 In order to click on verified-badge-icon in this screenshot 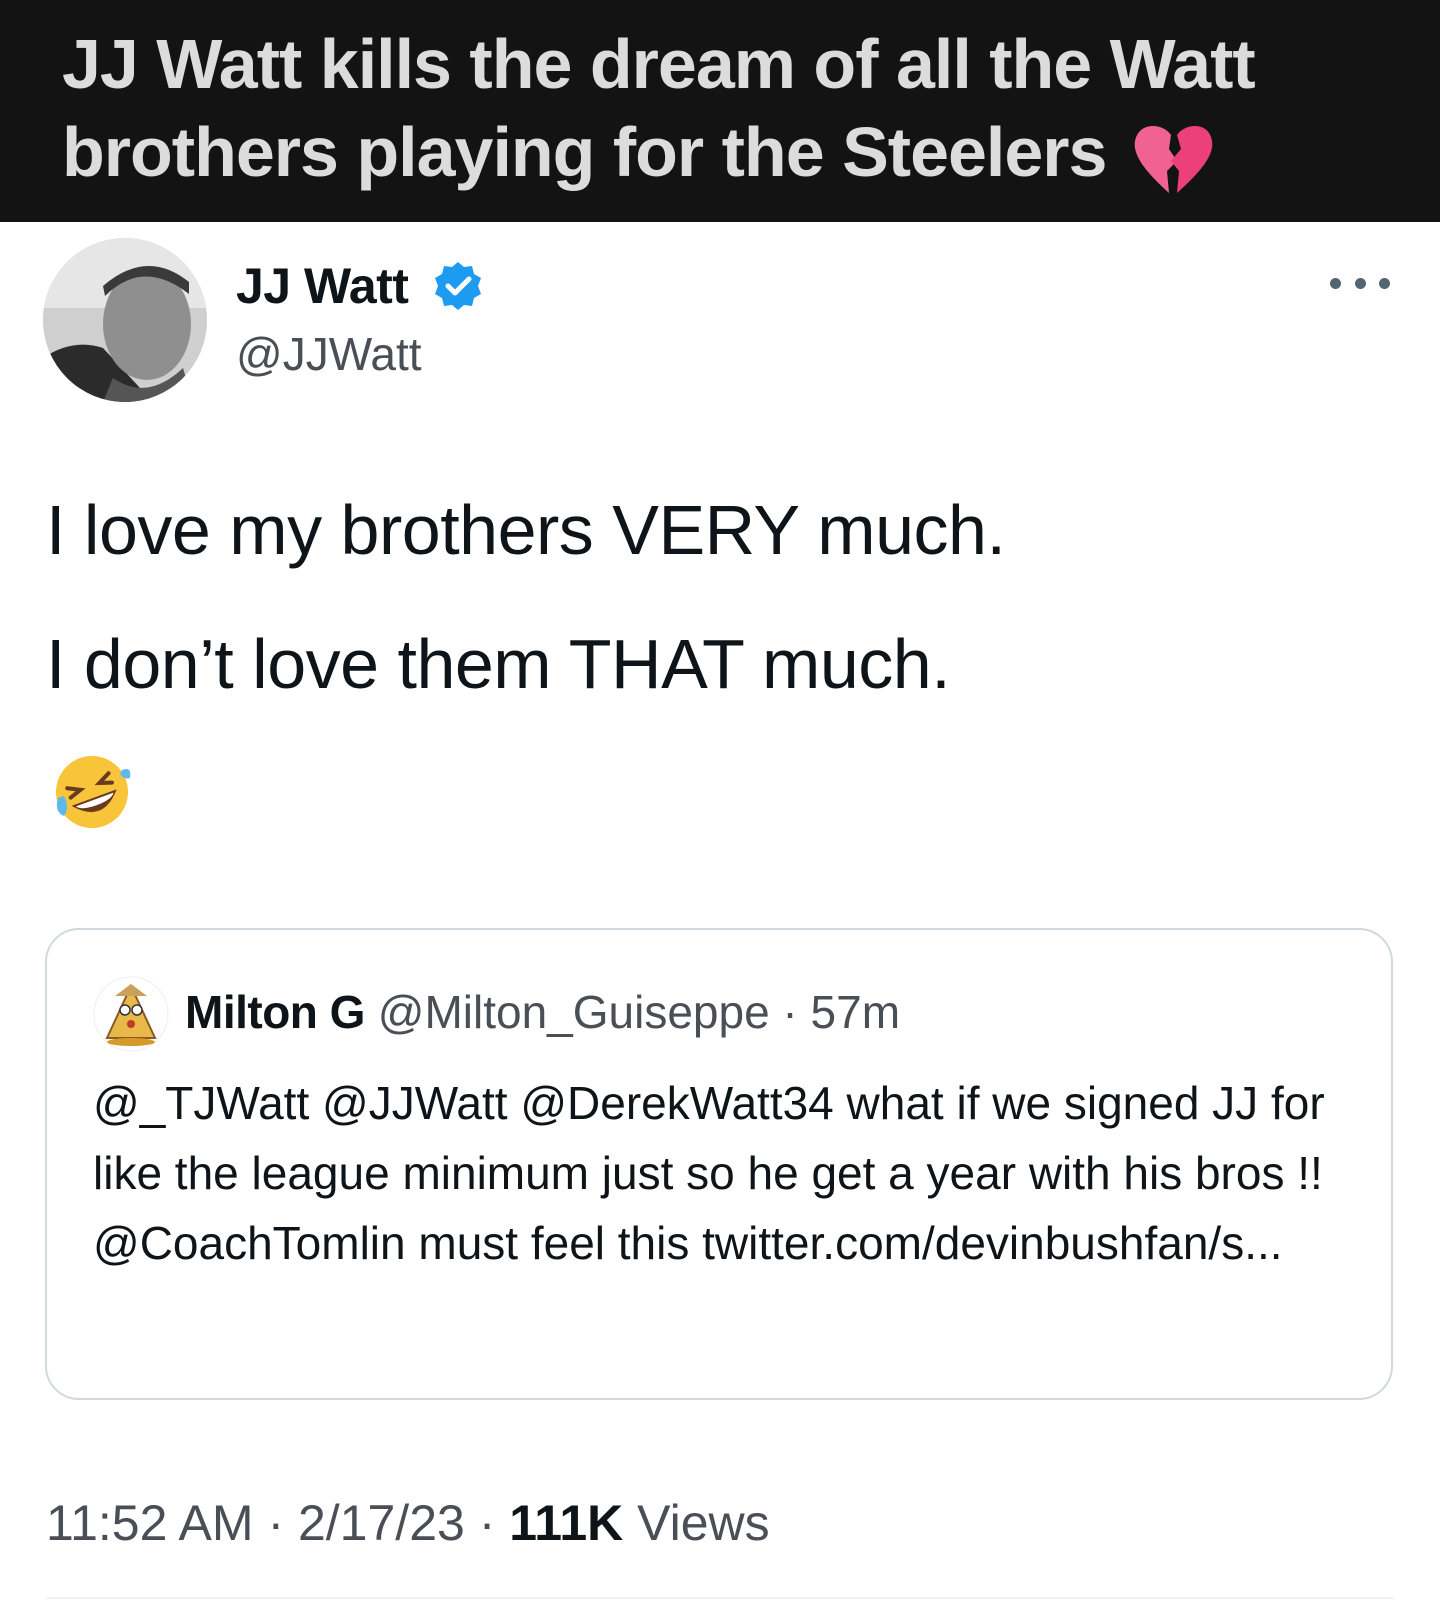, I will do `click(458, 286)`.